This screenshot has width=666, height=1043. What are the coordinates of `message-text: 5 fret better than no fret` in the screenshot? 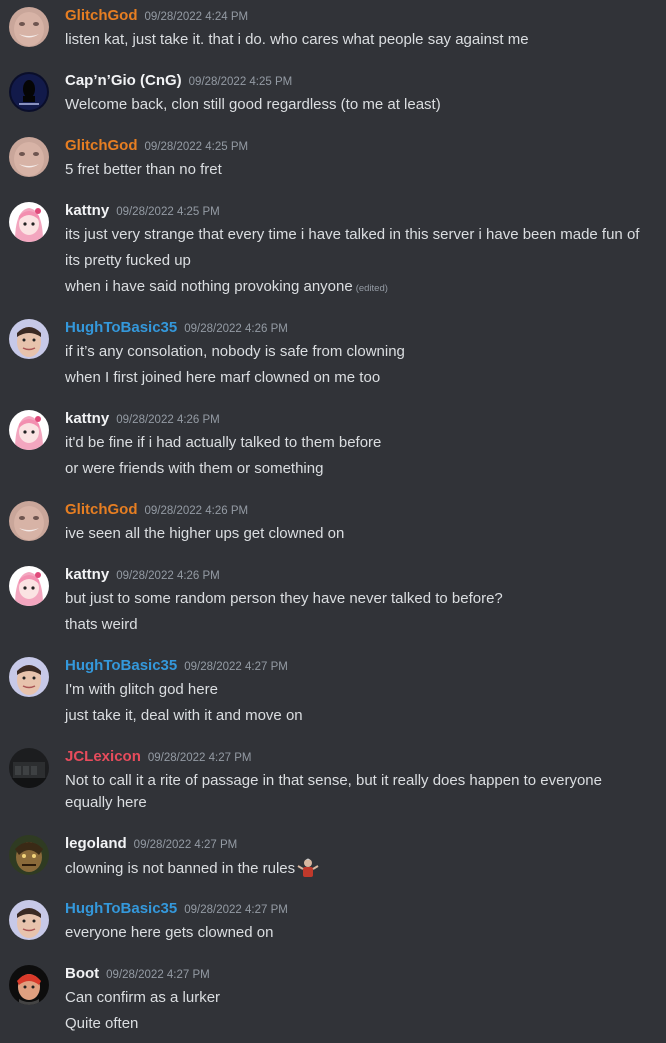 It's located at (143, 169).